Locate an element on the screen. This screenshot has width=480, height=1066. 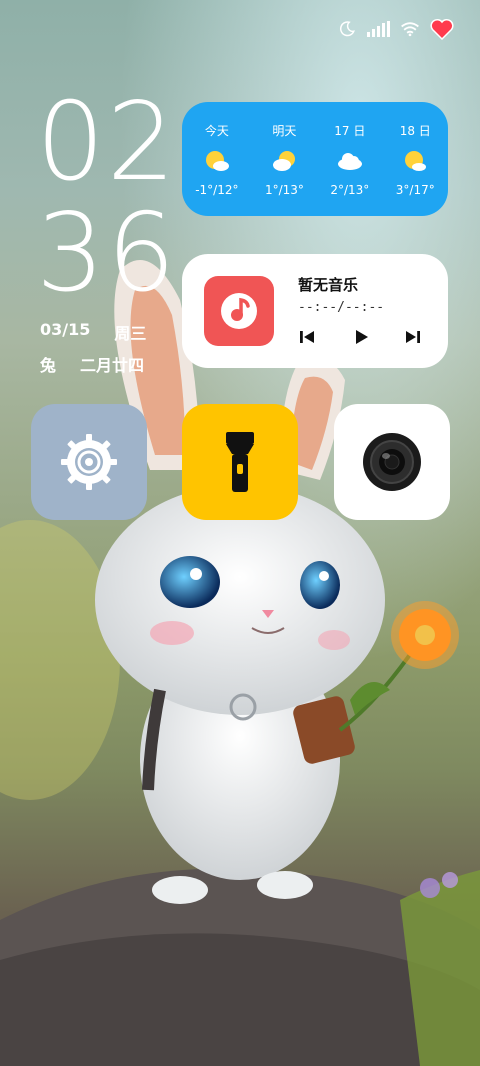
flashlight-shortcut is located at coordinates (240, 462).